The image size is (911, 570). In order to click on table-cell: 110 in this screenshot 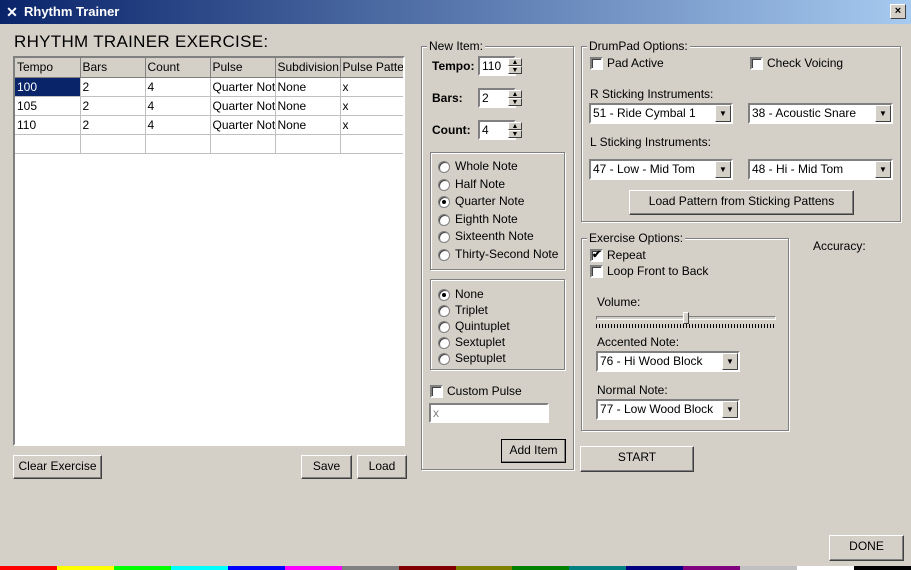, I will do `click(48, 125)`.